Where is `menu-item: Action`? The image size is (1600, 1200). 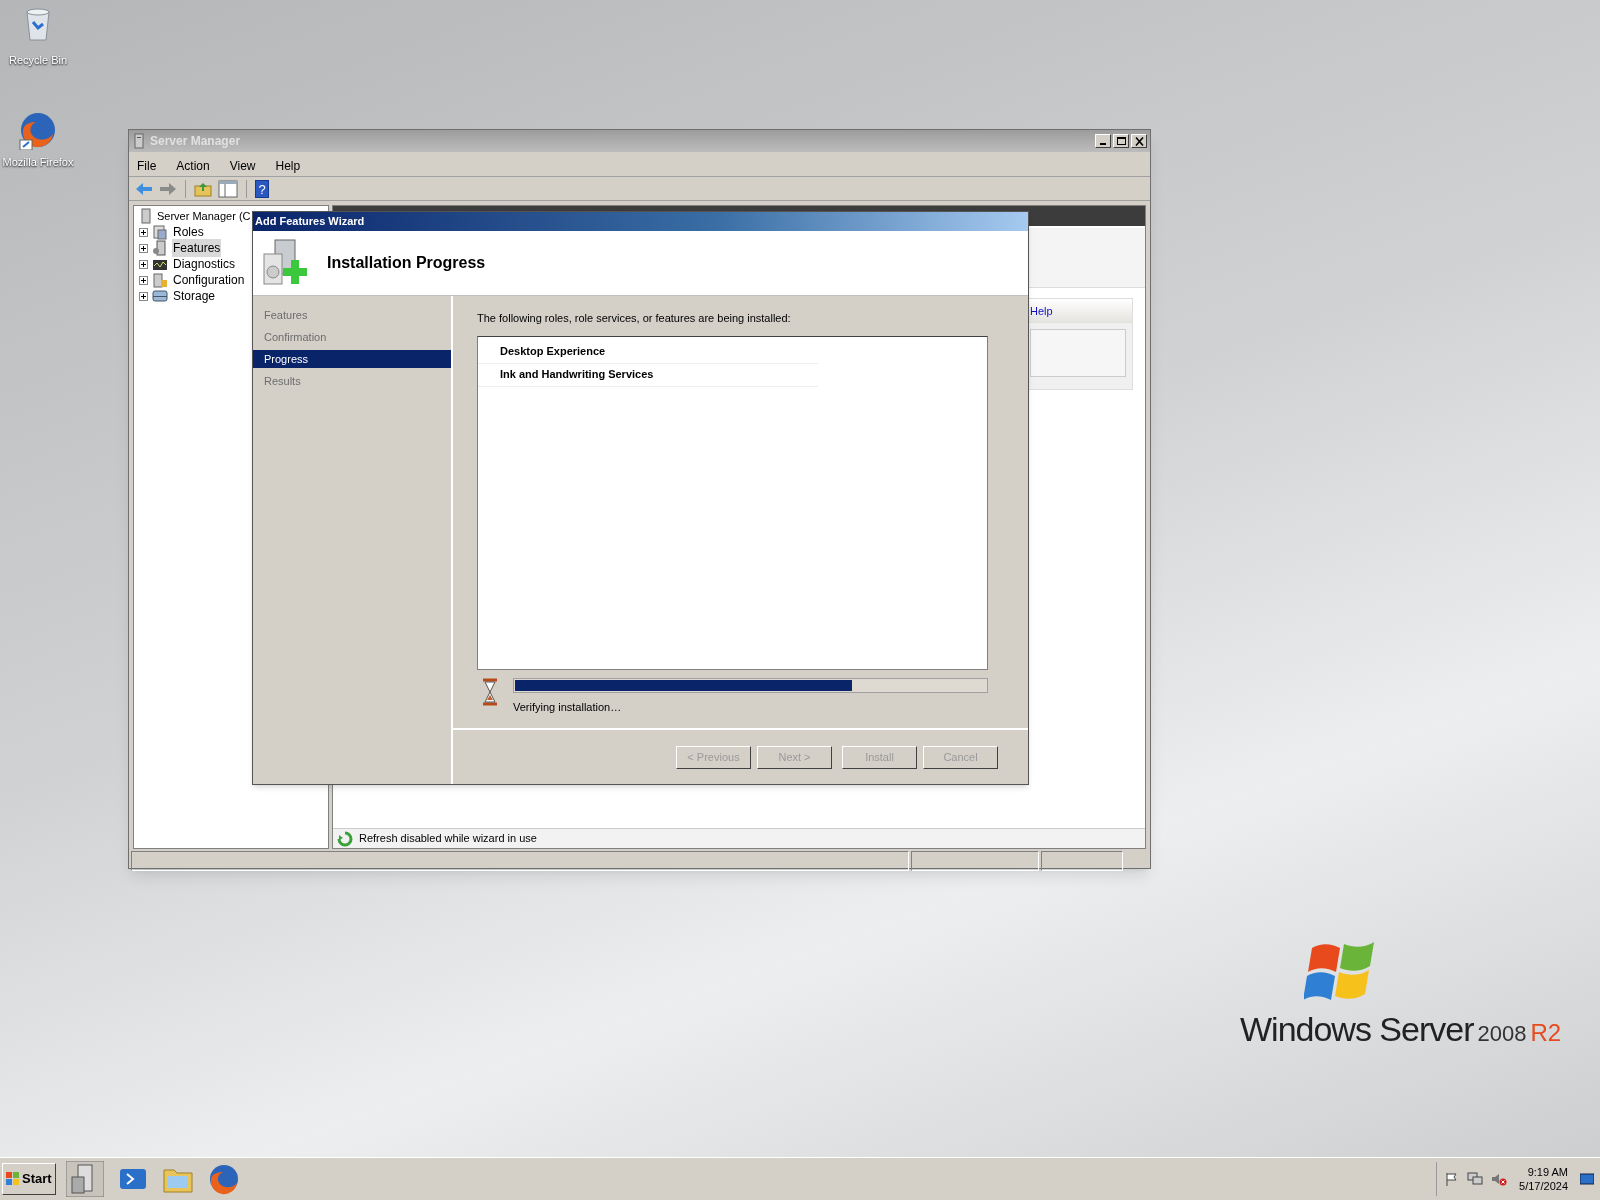 menu-item: Action is located at coordinates (193, 165).